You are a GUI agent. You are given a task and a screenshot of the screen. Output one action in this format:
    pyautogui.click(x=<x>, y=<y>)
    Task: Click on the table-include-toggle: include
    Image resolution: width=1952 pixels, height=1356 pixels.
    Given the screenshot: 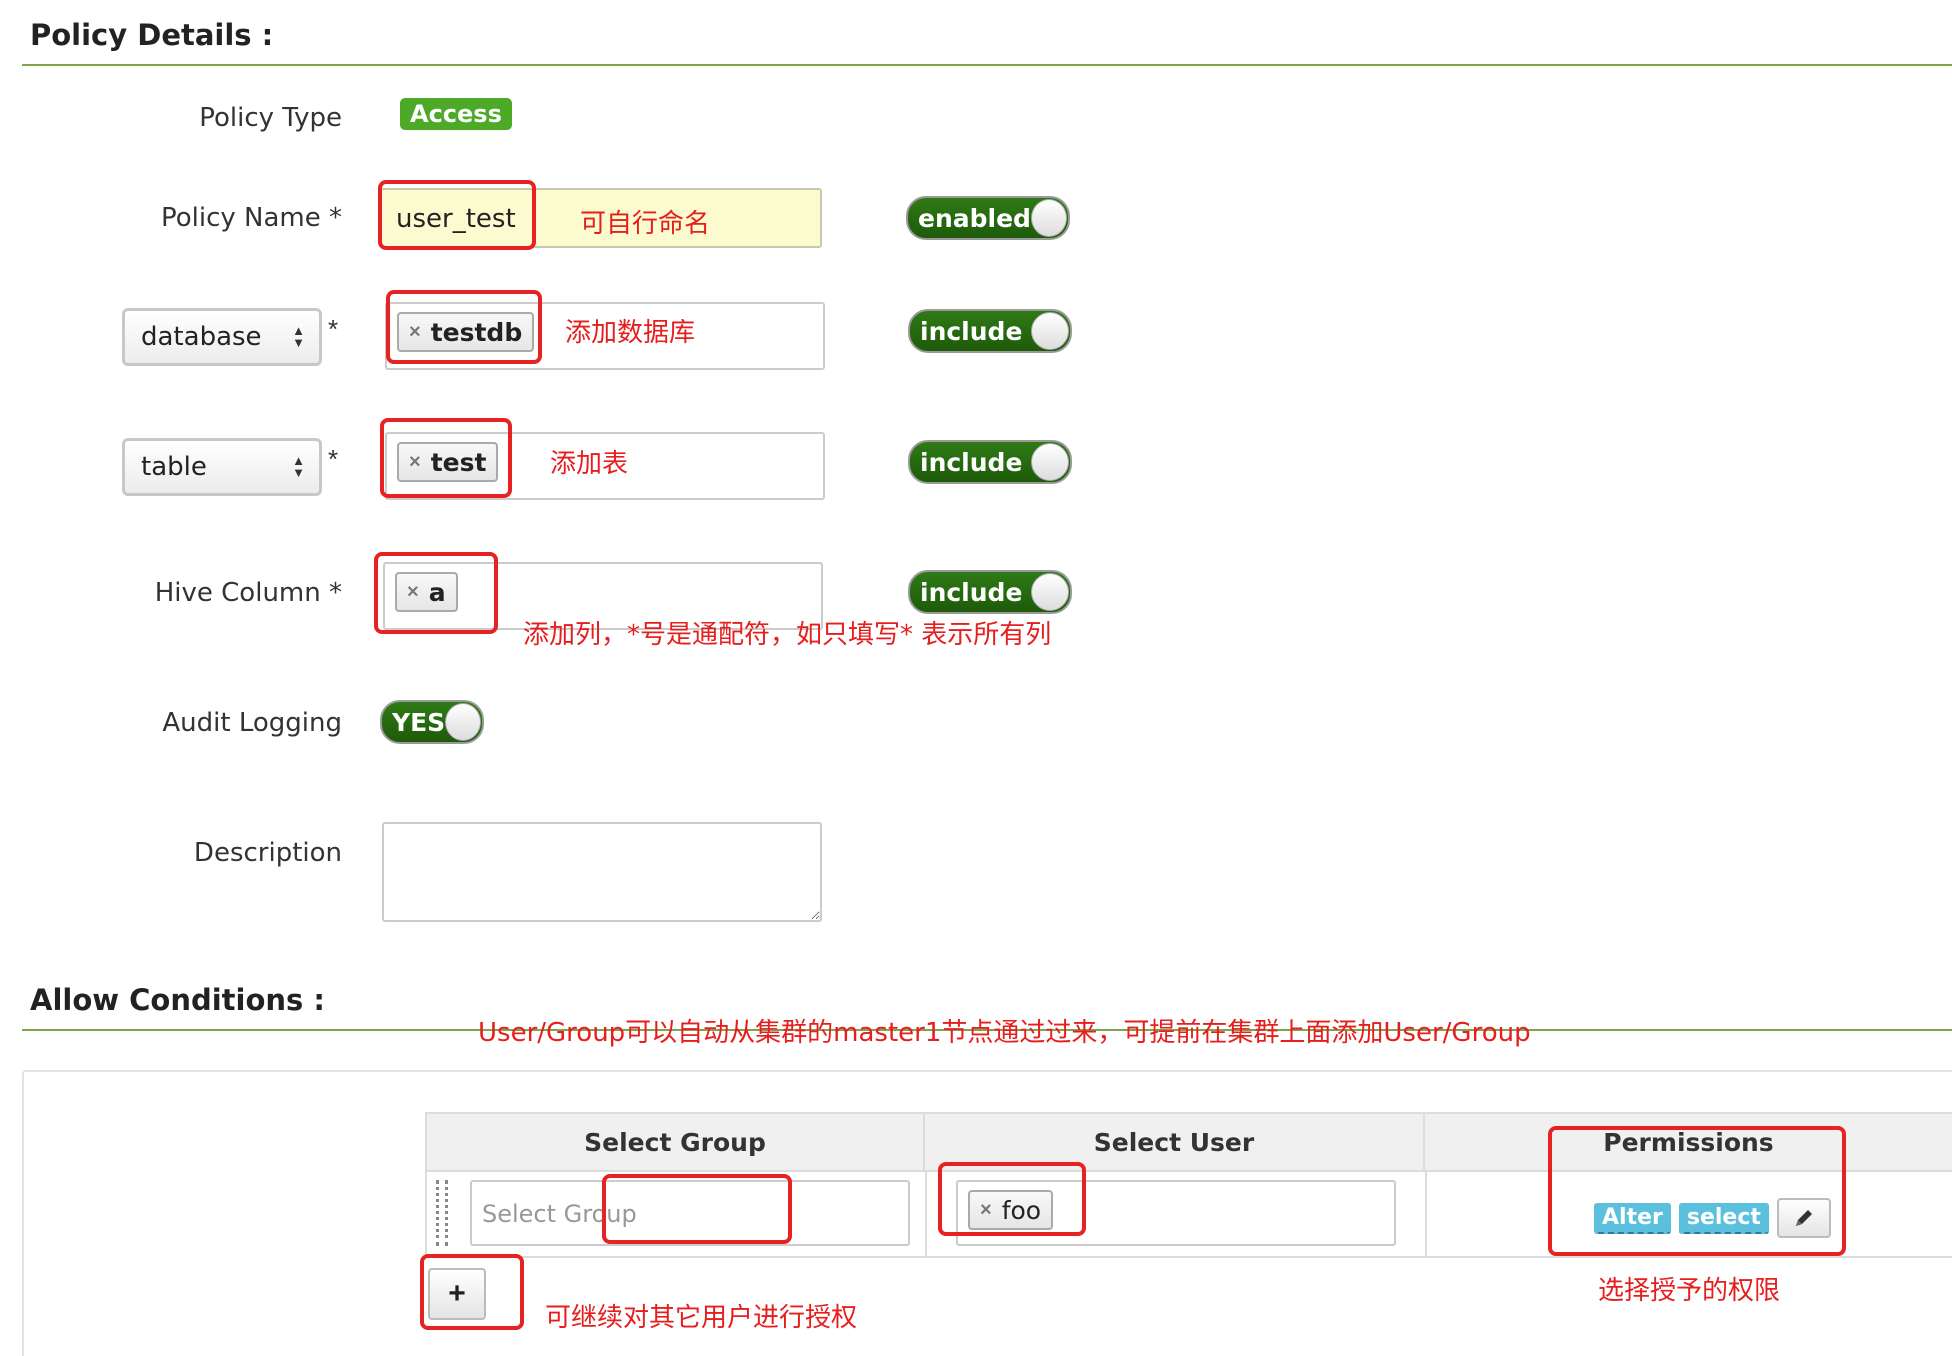 What is the action you would take?
    pyautogui.click(x=990, y=462)
    